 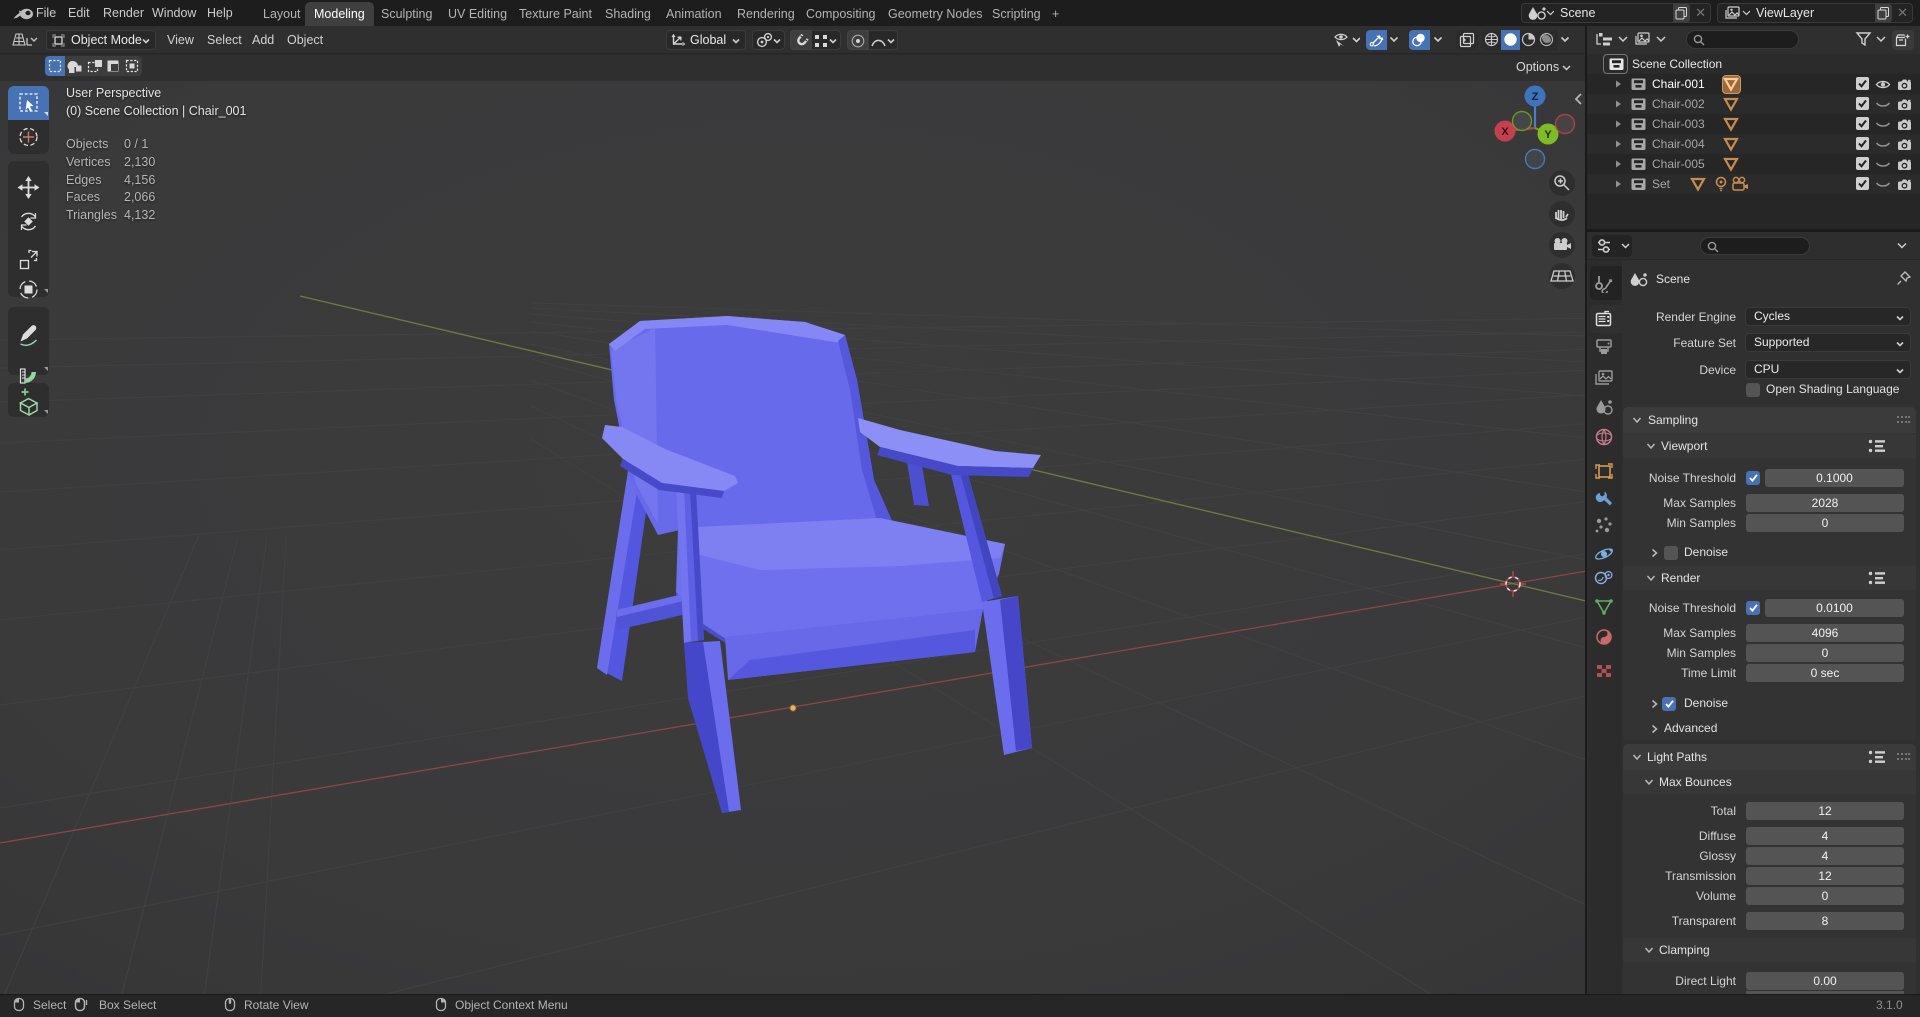 I want to click on svg-text: X, so click(x=1505, y=132).